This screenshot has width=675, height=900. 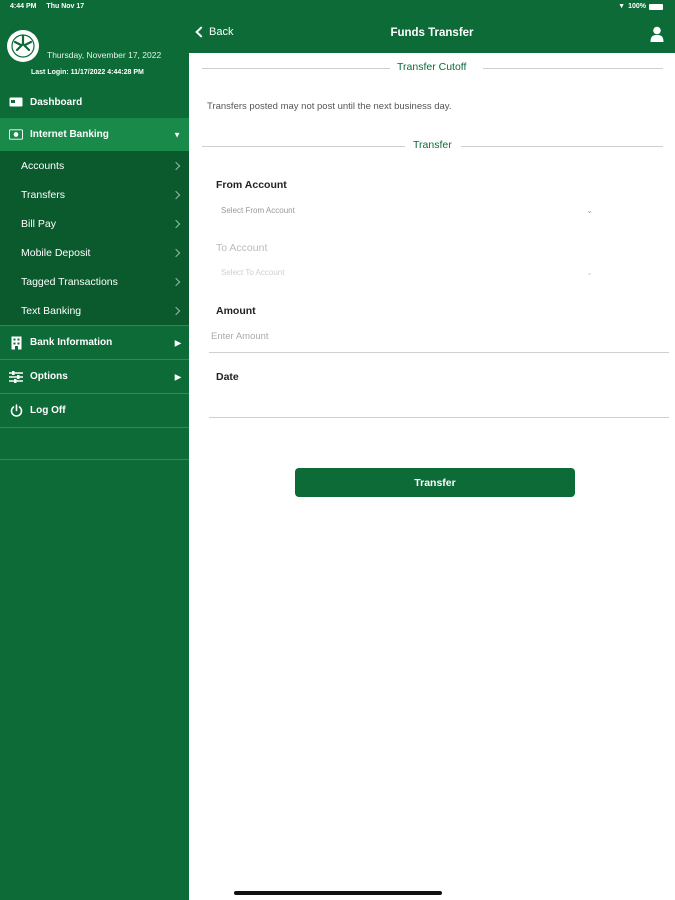 I want to click on status-time: 4:44 PM, so click(x=23, y=6).